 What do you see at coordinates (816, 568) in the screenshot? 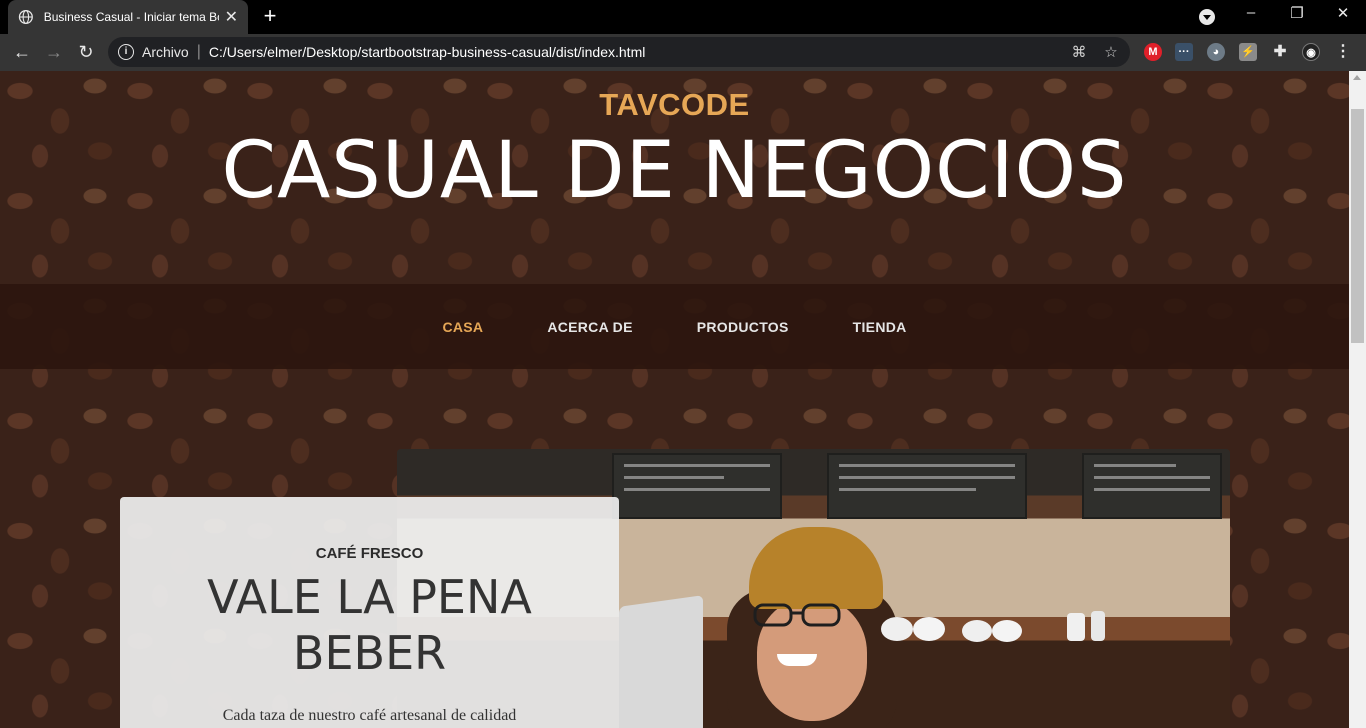
I see `person-beanie` at bounding box center [816, 568].